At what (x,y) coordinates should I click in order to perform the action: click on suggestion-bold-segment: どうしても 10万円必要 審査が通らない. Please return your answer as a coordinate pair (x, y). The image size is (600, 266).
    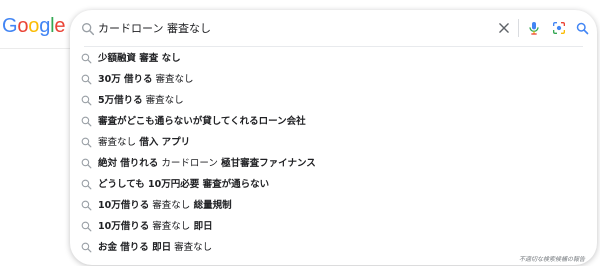
    Looking at the image, I should click on (184, 184).